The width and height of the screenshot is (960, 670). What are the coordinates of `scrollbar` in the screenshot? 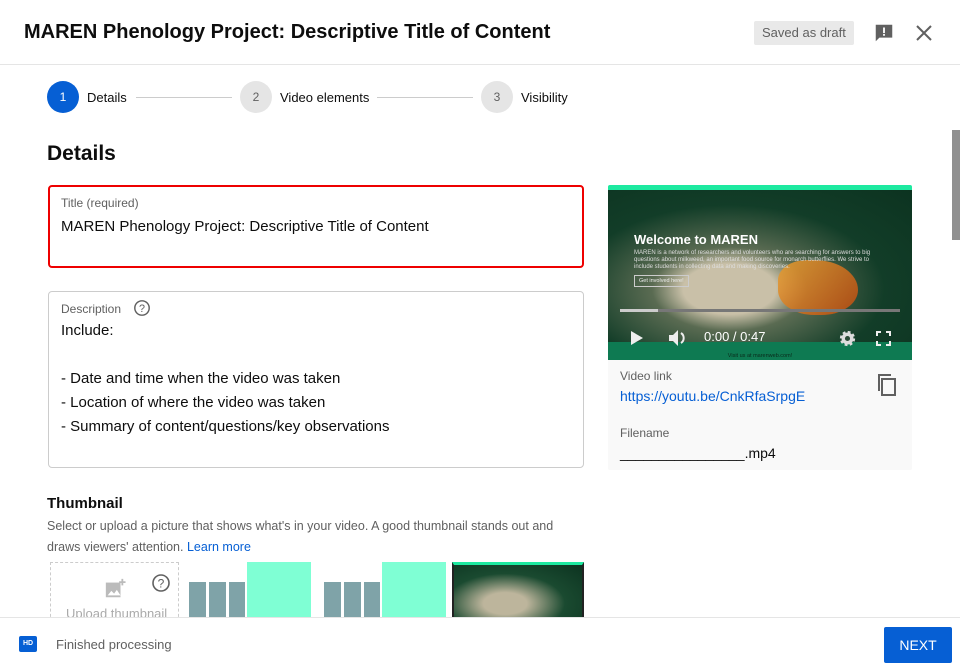 It's located at (955, 341).